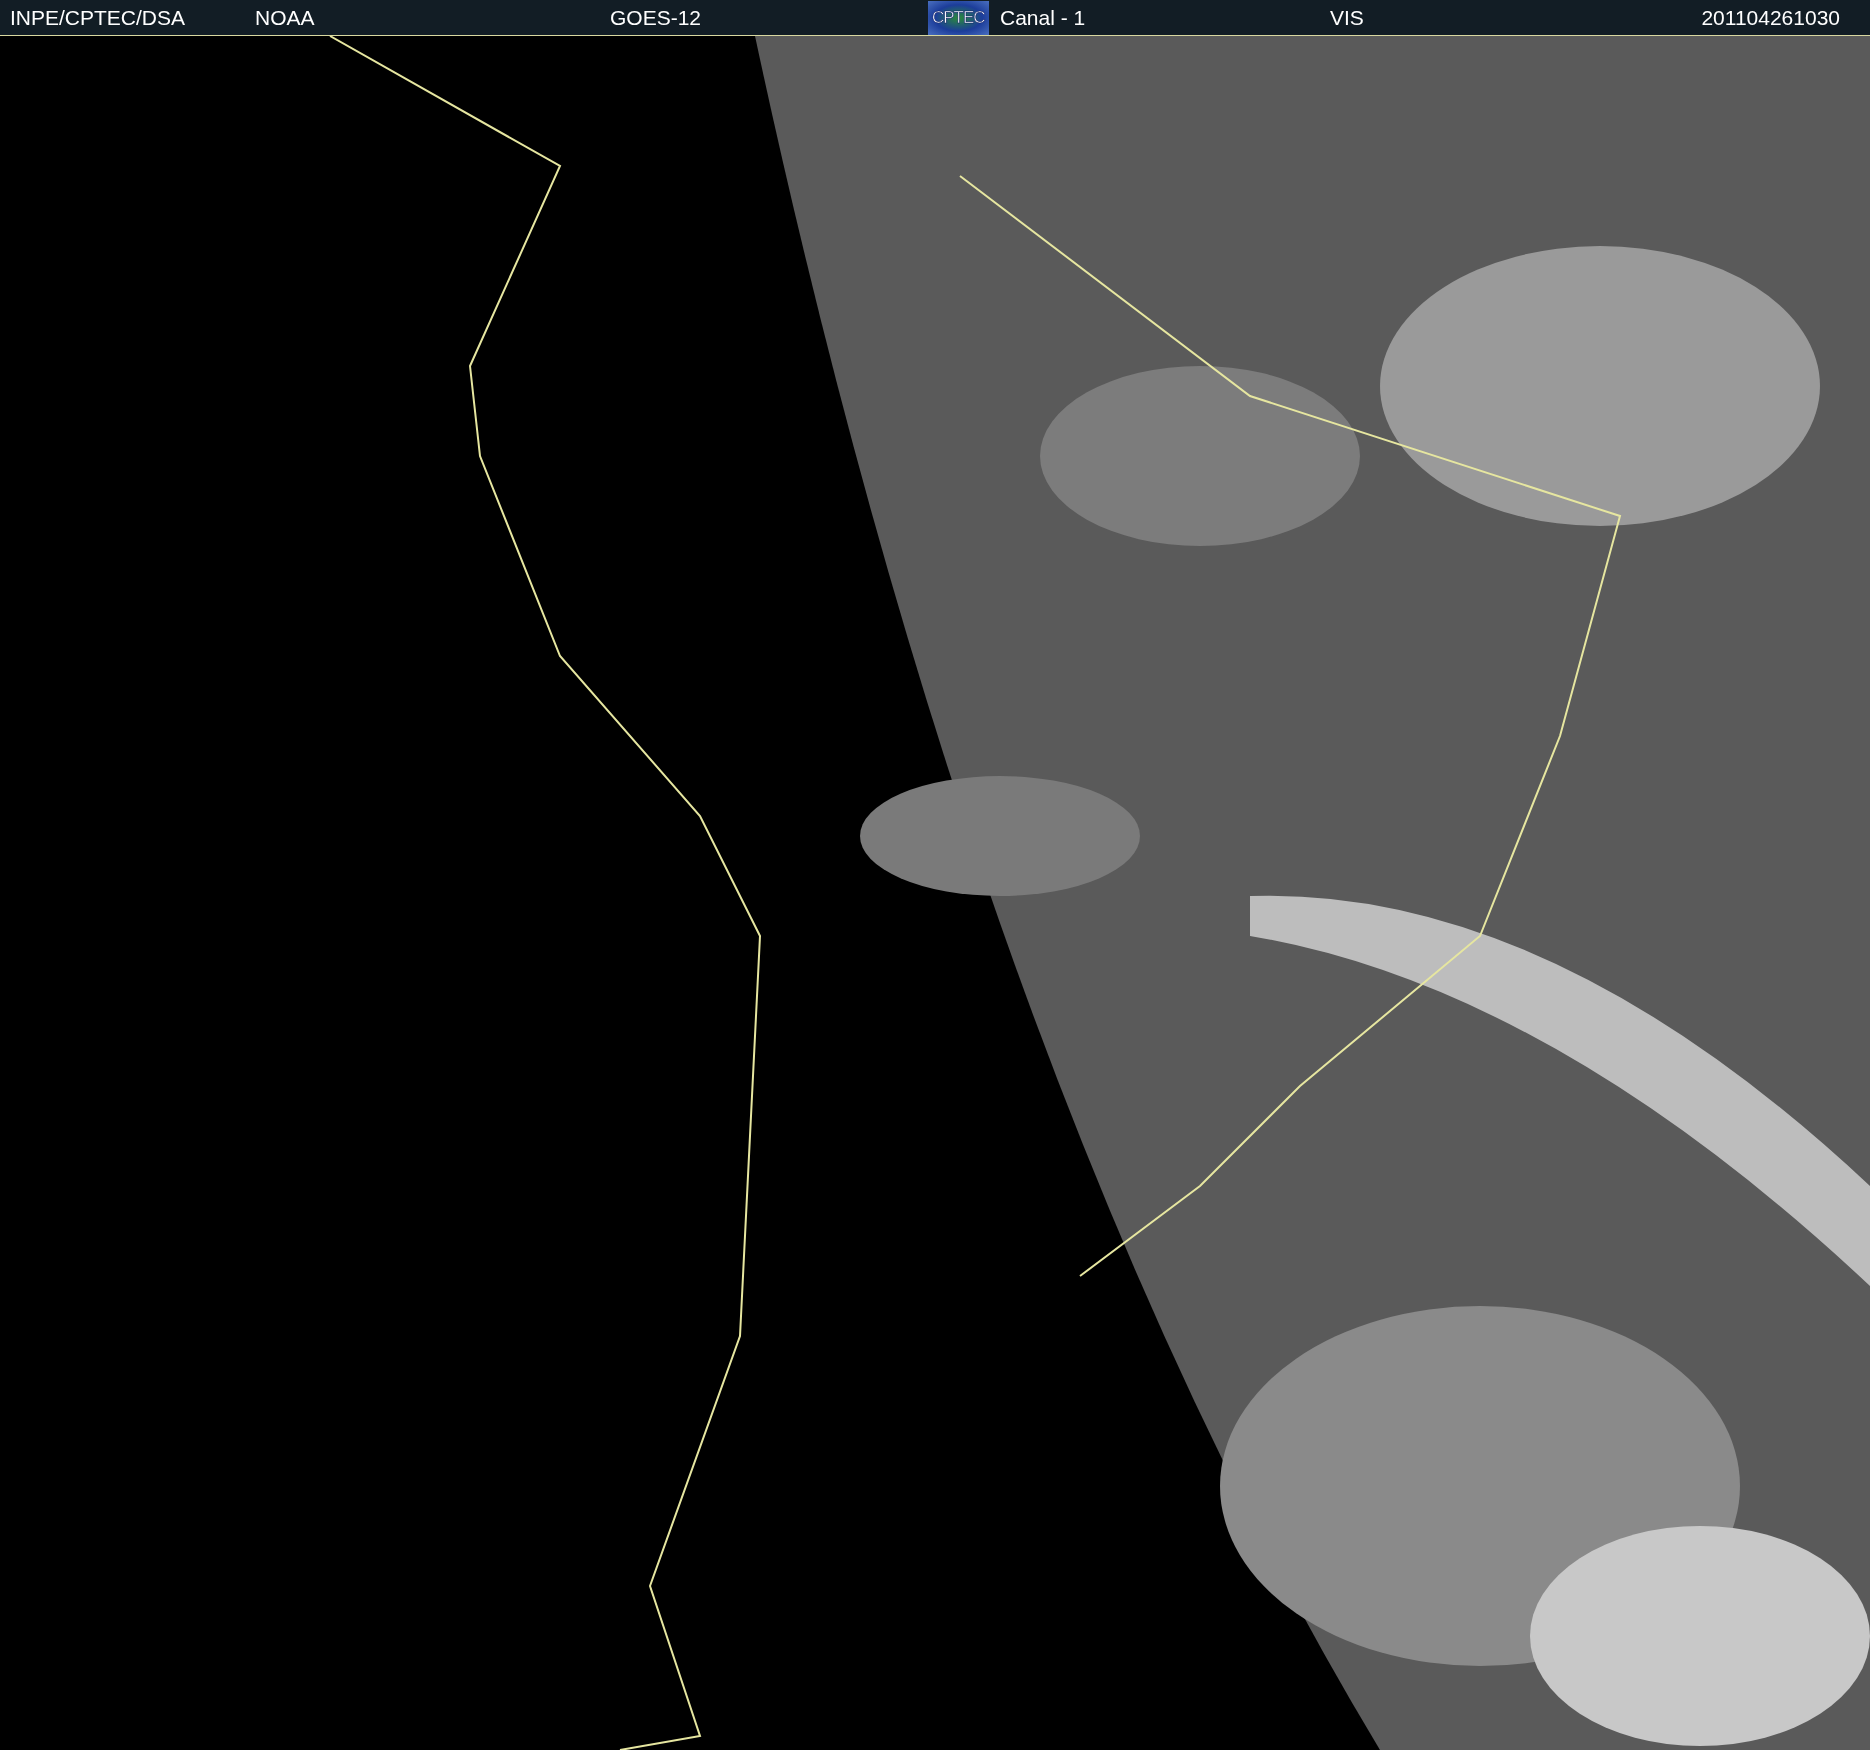 The image size is (1870, 1750). Describe the element at coordinates (656, 17) in the screenshot. I see `satellite-label: GOES-12` at that location.